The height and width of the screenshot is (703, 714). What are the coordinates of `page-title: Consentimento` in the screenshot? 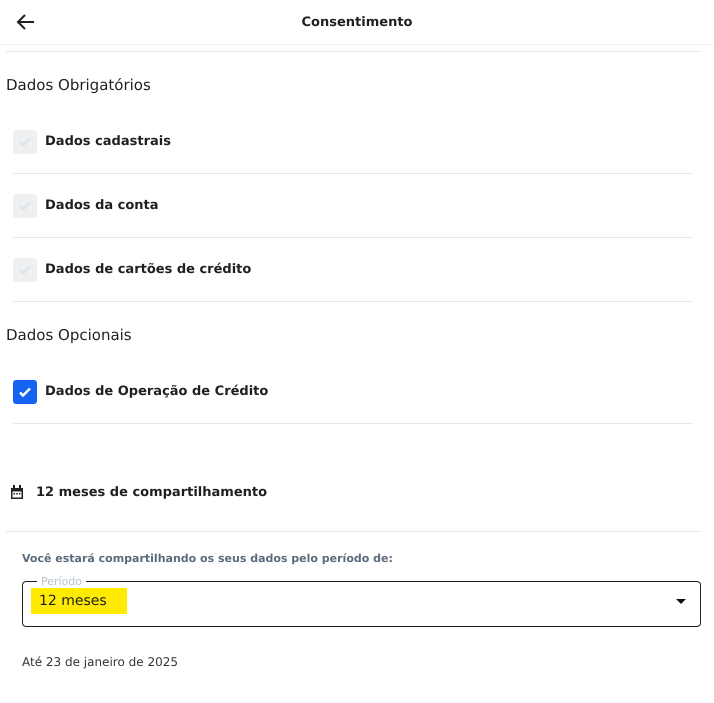 It's located at (357, 22).